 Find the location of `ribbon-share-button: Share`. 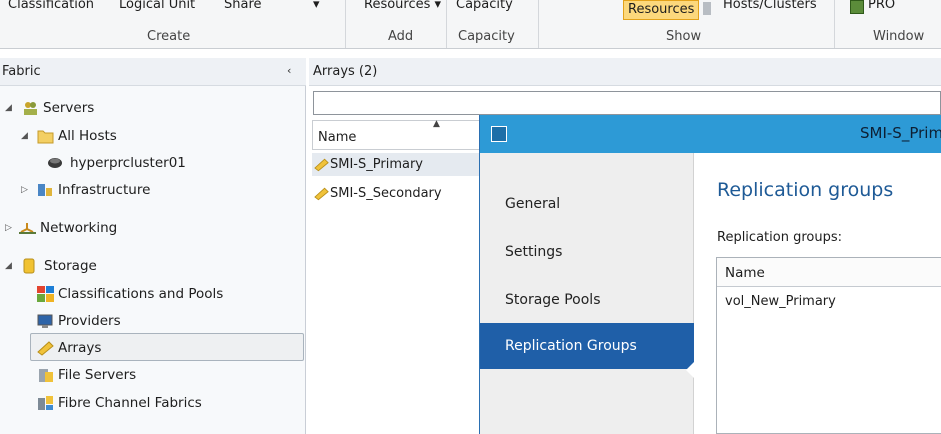

ribbon-share-button: Share is located at coordinates (243, 6).